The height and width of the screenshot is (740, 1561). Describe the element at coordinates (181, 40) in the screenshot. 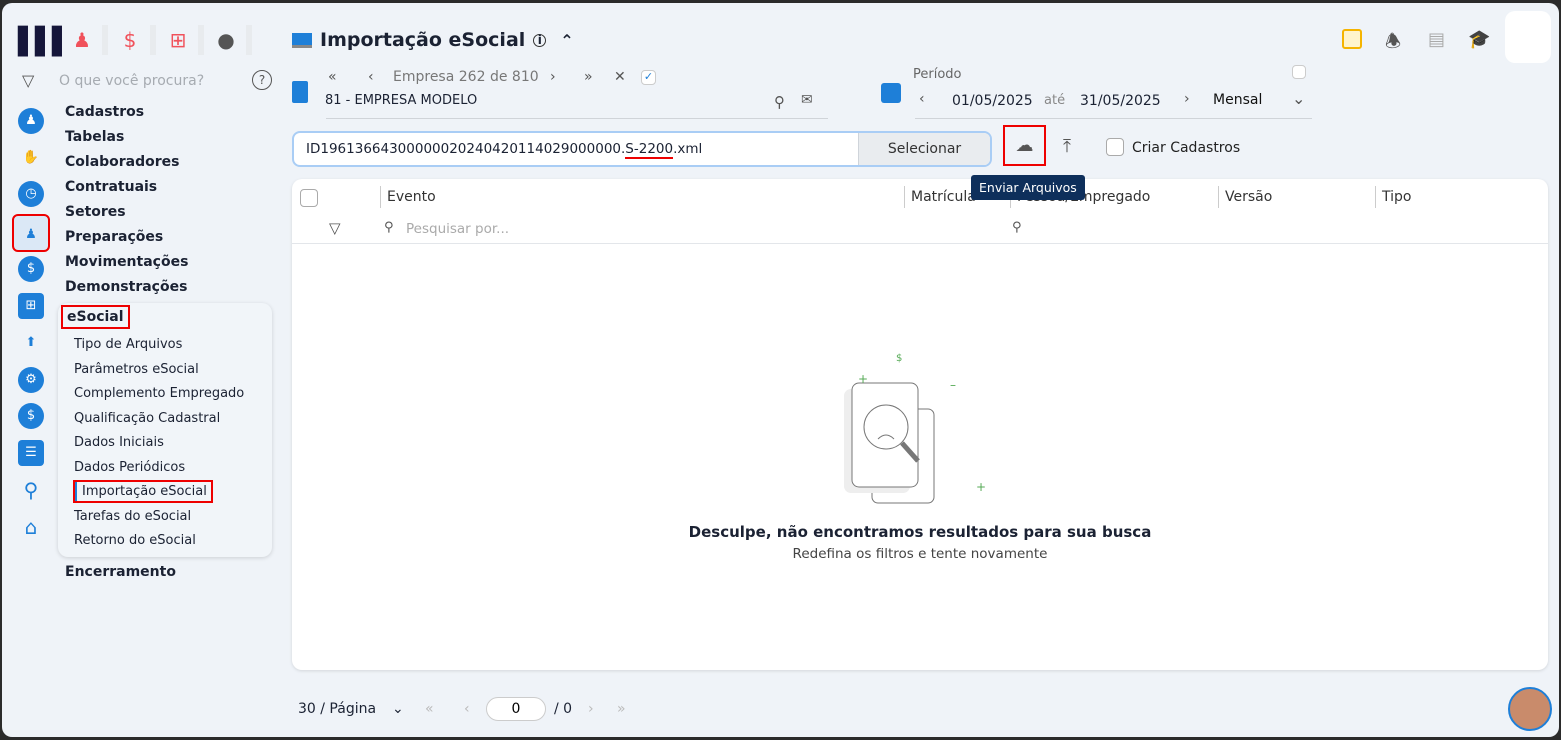

I see `calculator-module-icon: ⊞` at that location.